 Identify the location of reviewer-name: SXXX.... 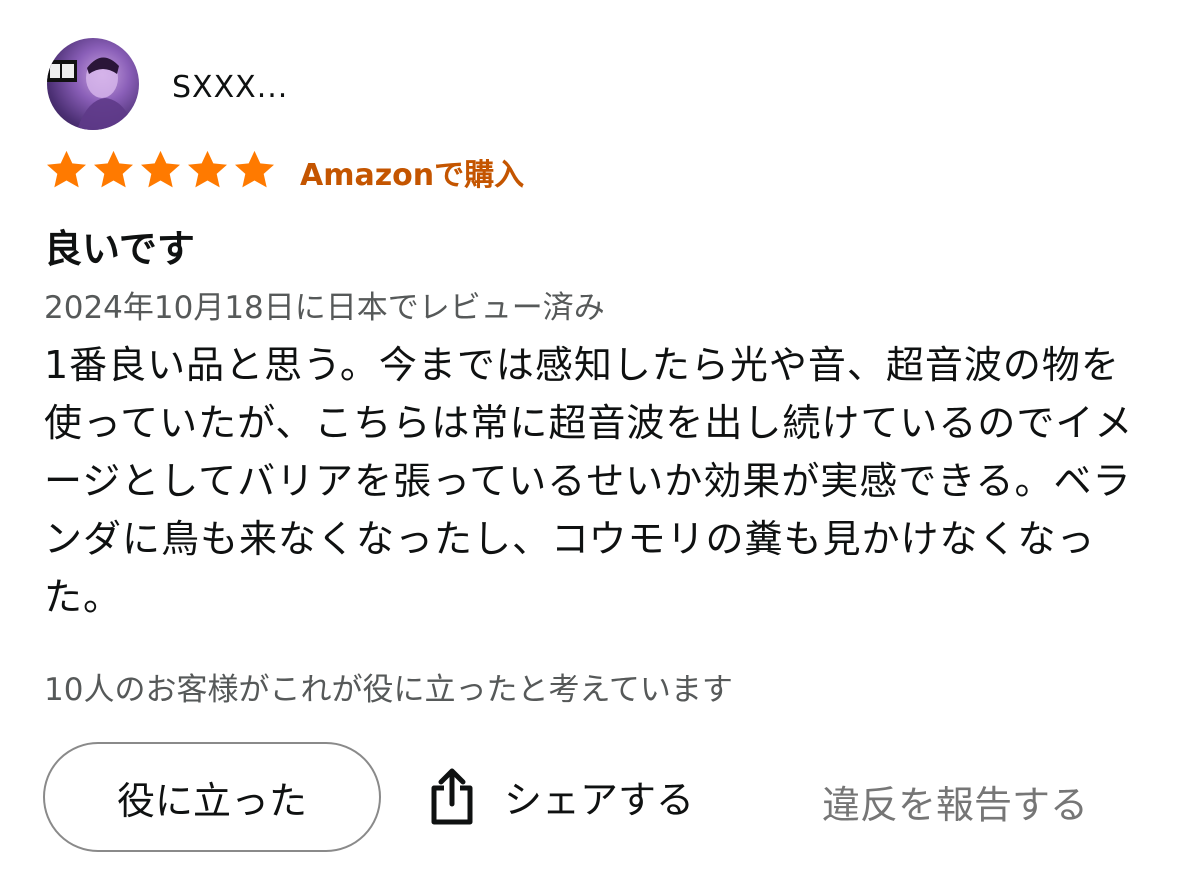
(230, 87).